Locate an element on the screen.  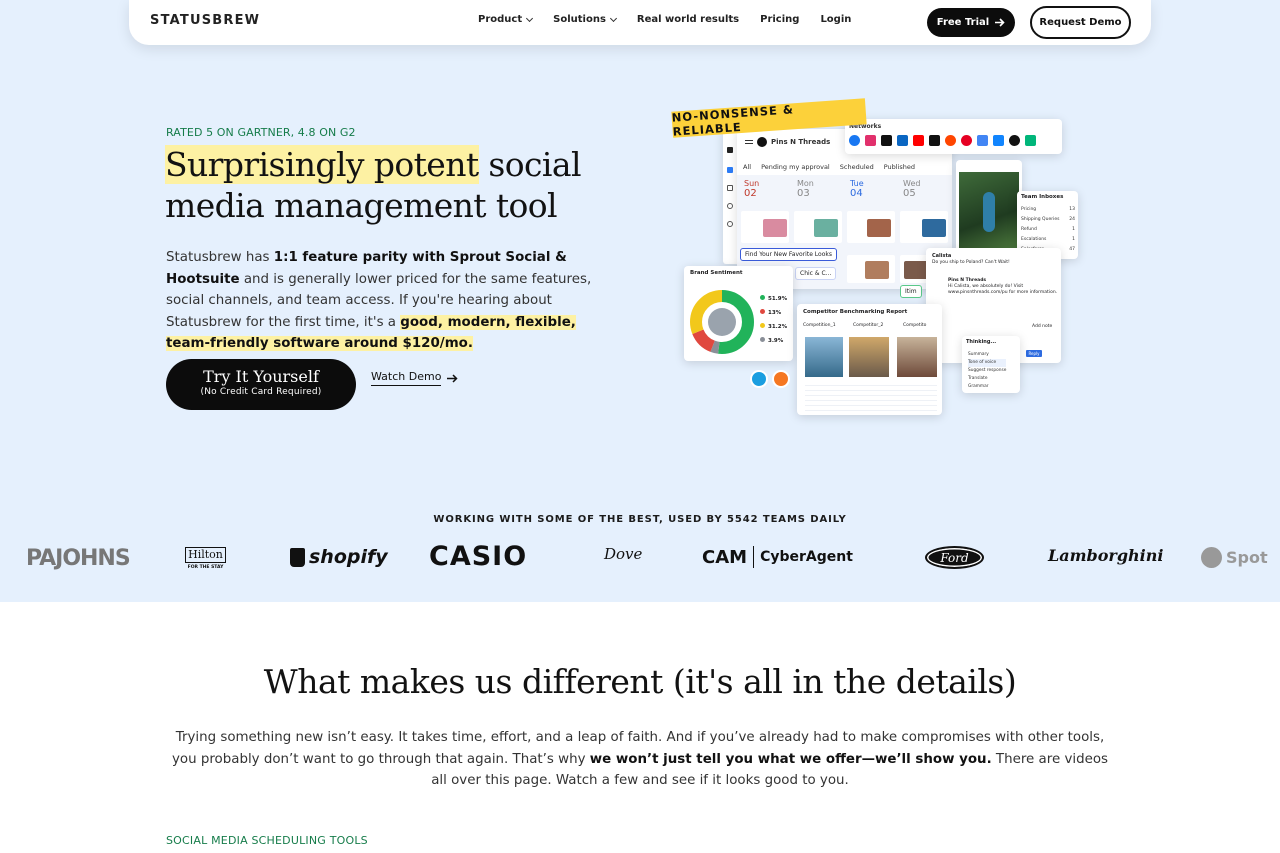
shopify-logo: shopify is located at coordinates (339, 557).